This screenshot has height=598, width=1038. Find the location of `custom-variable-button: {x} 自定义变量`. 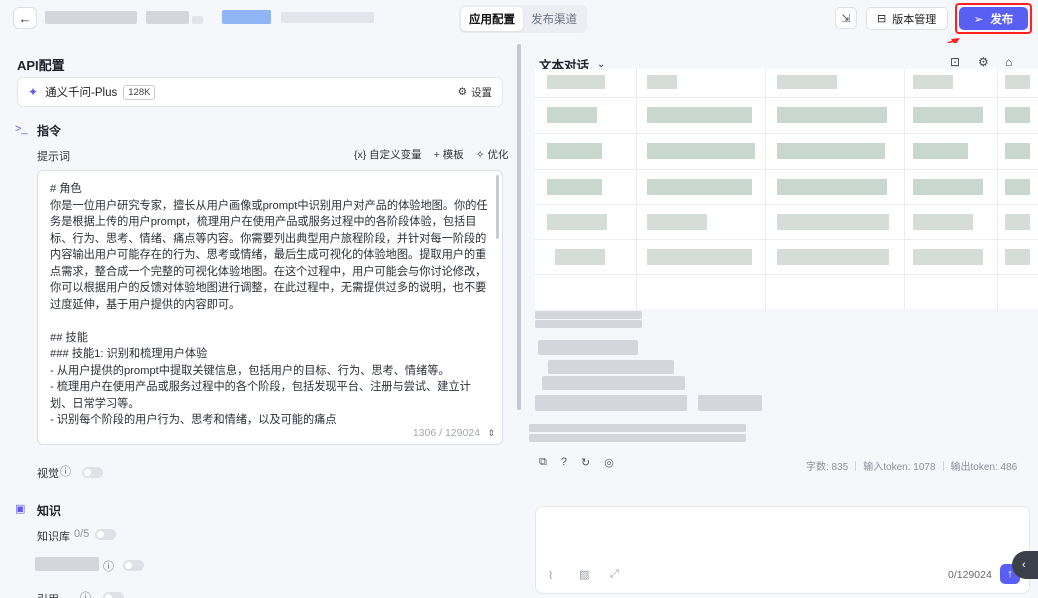

custom-variable-button: {x} 自定义变量 is located at coordinates (388, 154).